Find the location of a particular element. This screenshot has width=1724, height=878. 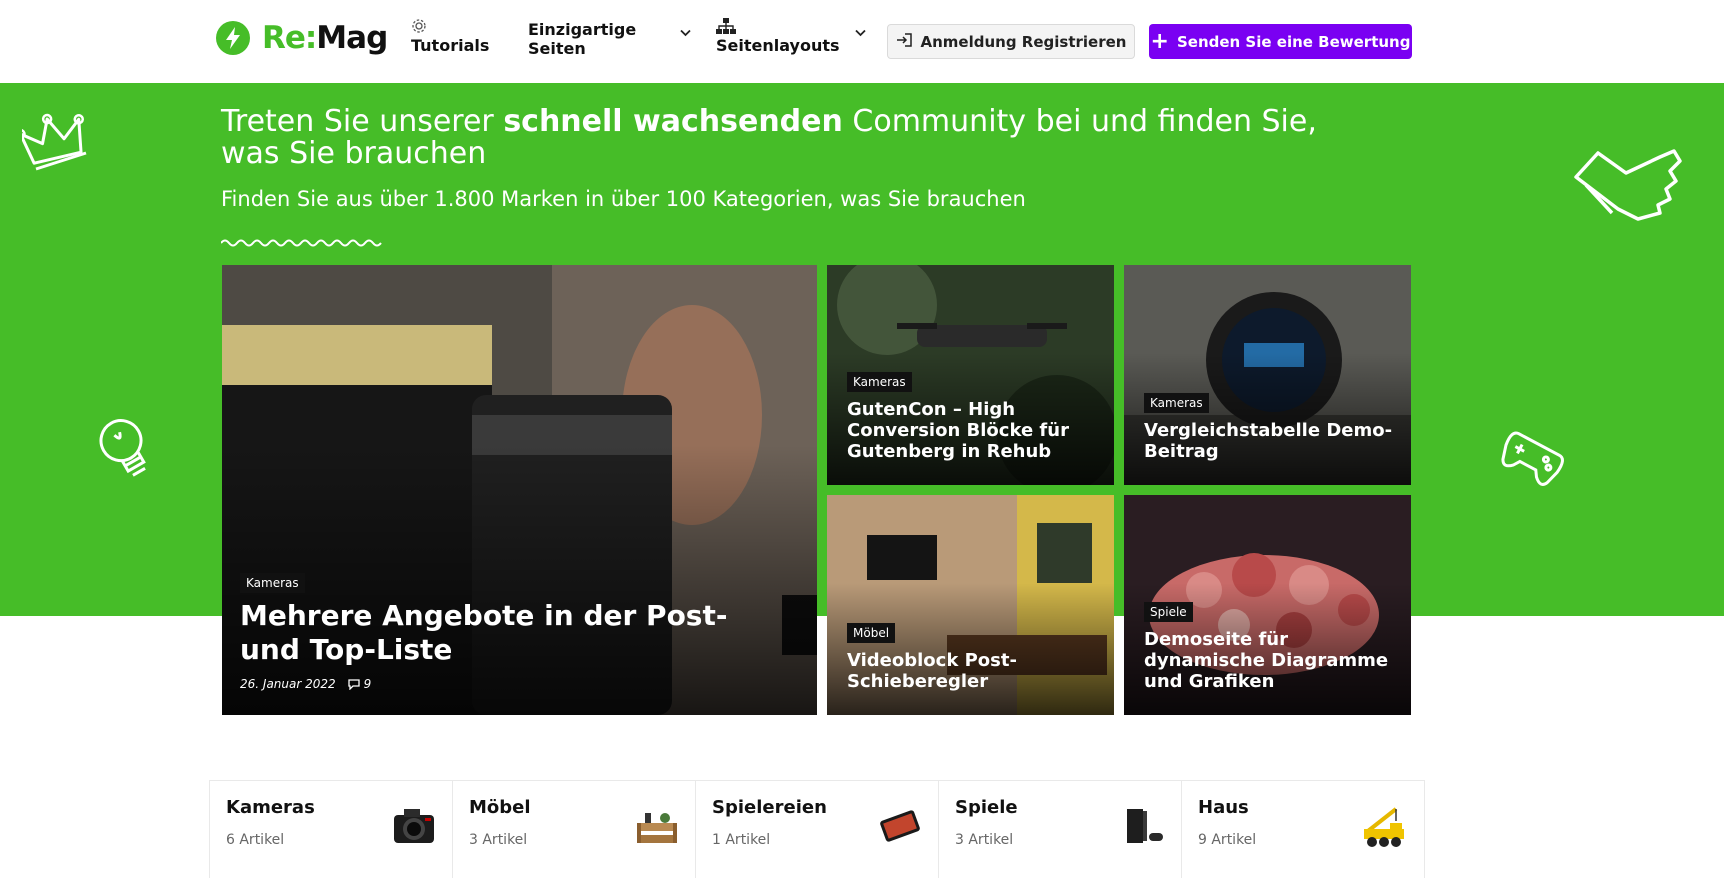

category-item-haus: Haus 9 Artikel is located at coordinates (1303, 829).